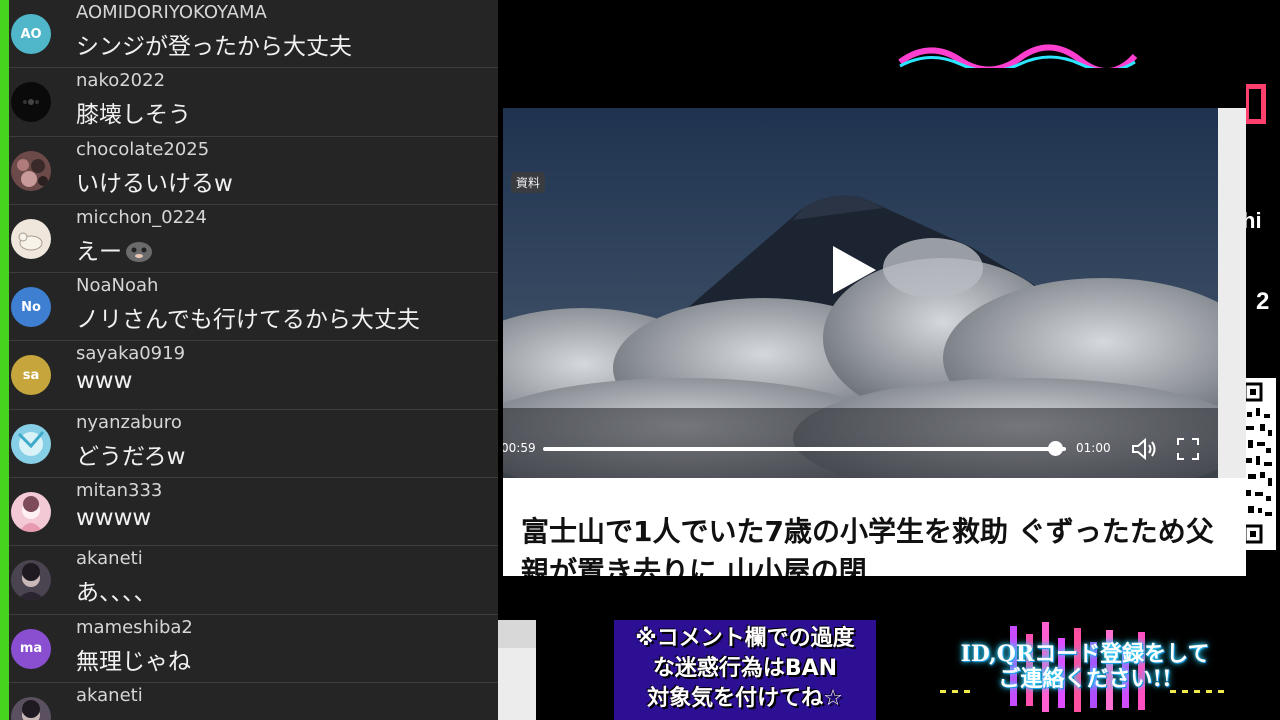  Describe the element at coordinates (1144, 449) in the screenshot. I see `volume-icon` at that location.